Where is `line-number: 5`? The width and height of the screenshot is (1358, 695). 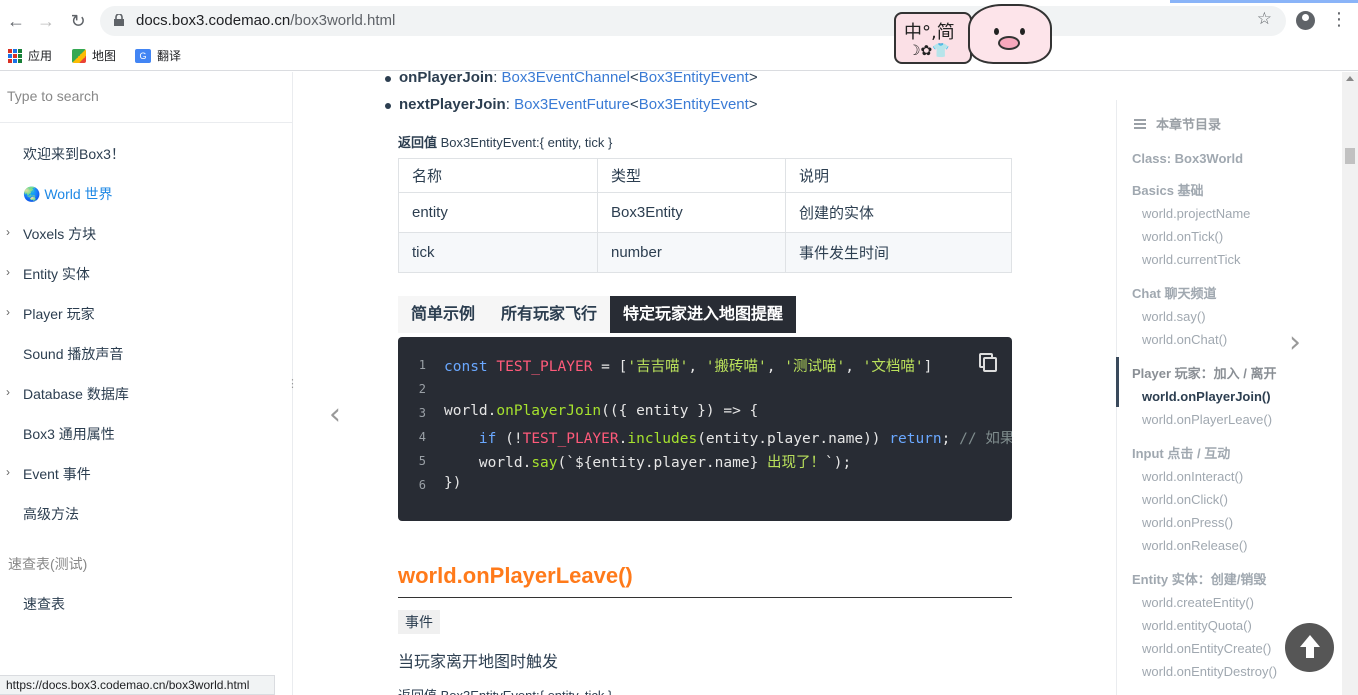 line-number: 5 is located at coordinates (422, 461).